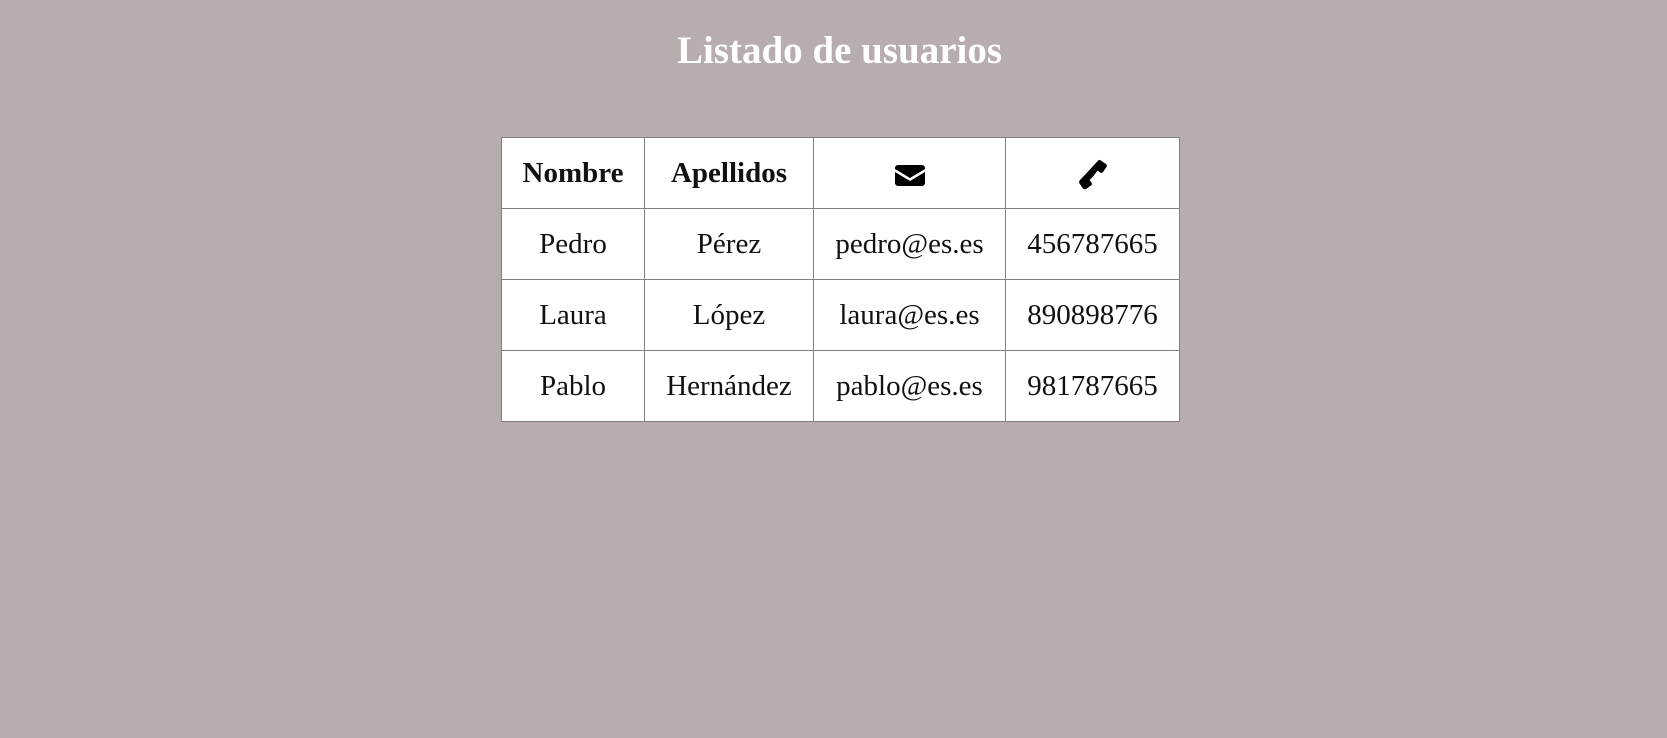  What do you see at coordinates (909, 315) in the screenshot?
I see `cell-email: laura@es.es` at bounding box center [909, 315].